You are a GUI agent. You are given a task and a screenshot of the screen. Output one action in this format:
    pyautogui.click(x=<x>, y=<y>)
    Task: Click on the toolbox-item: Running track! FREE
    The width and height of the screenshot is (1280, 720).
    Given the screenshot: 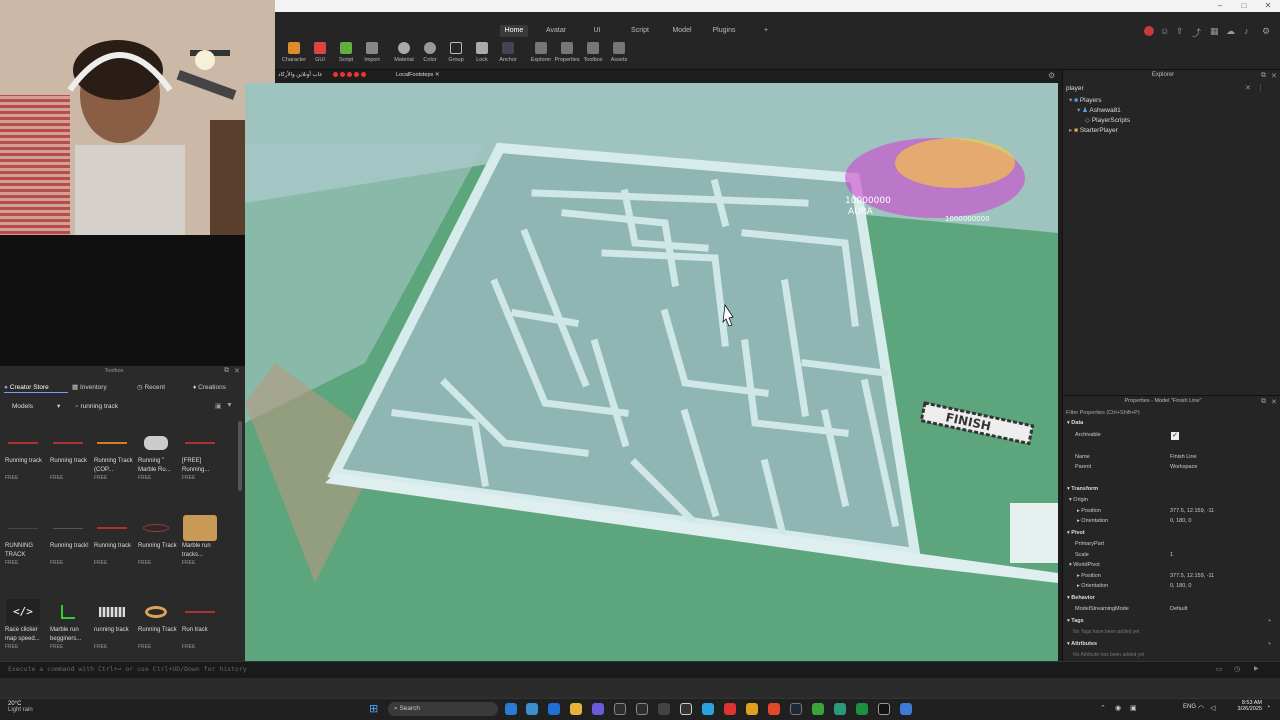 What is the action you would take?
    pyautogui.click(x=70, y=540)
    